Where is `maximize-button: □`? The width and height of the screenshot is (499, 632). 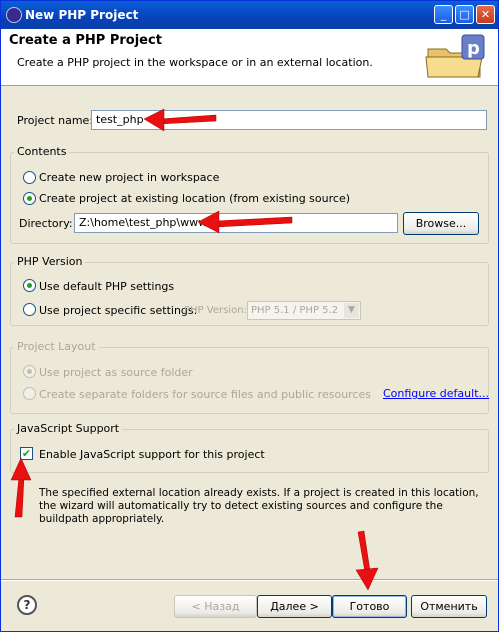 maximize-button: □ is located at coordinates (464, 14).